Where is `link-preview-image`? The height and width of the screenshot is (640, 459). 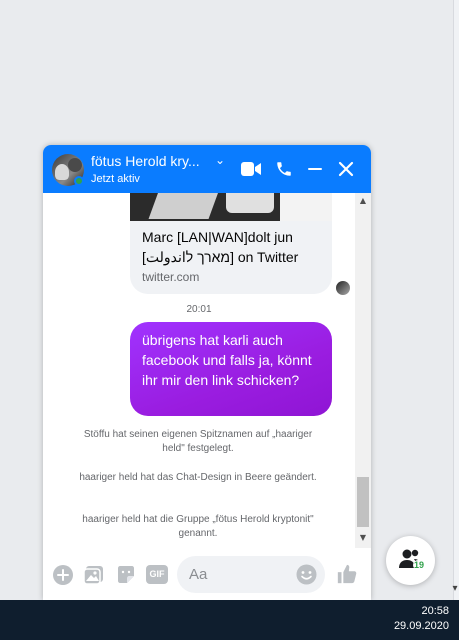 link-preview-image is located at coordinates (231, 207).